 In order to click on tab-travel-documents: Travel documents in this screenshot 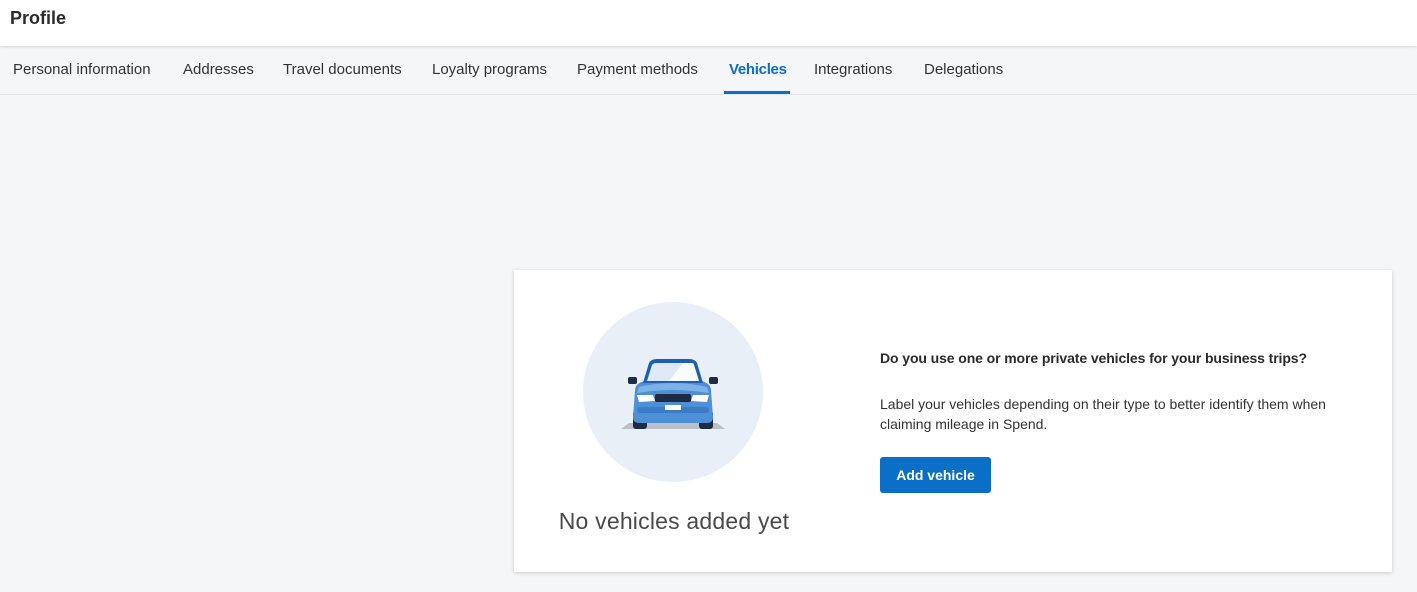, I will do `click(342, 70)`.